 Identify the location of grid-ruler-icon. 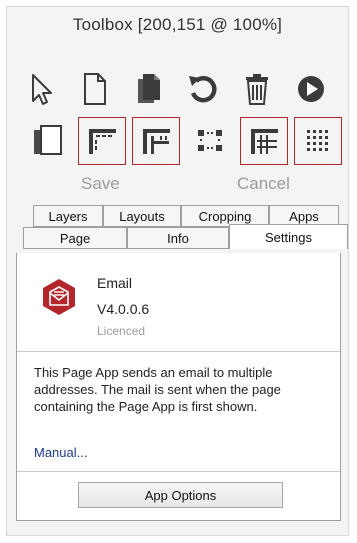
(156, 141).